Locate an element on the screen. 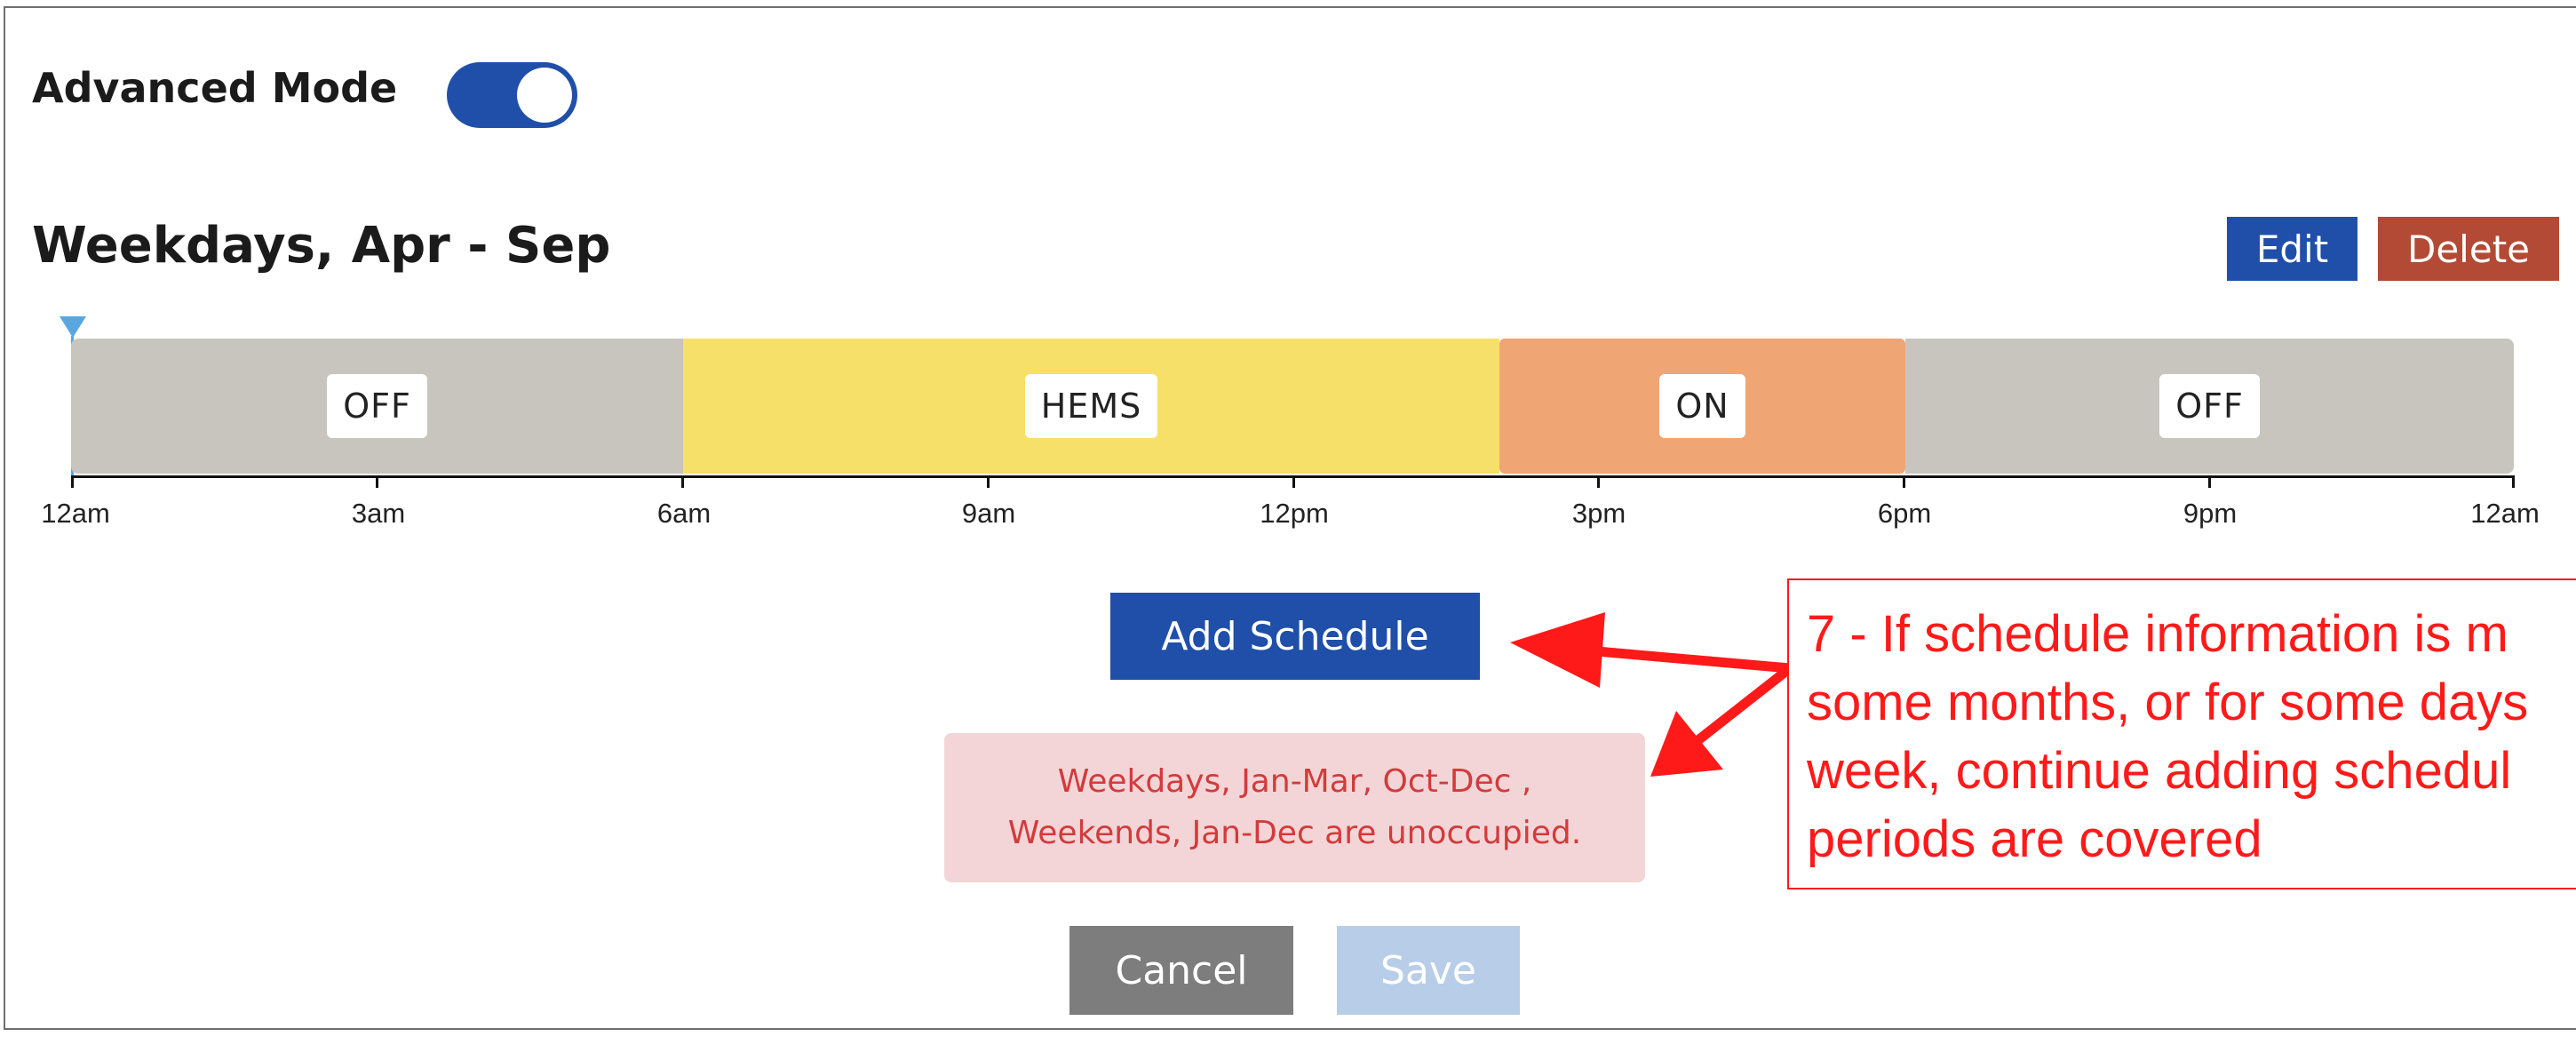 This screenshot has height=1037, width=2576. advanced-mode-label: Advanced Mode is located at coordinates (215, 88).